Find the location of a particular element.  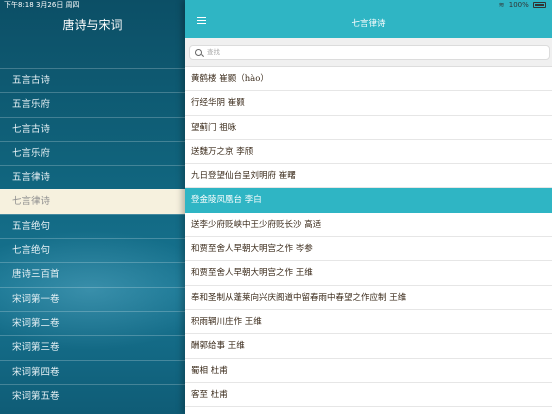

sidebar-item: 宋词第二卷 is located at coordinates (92, 322).